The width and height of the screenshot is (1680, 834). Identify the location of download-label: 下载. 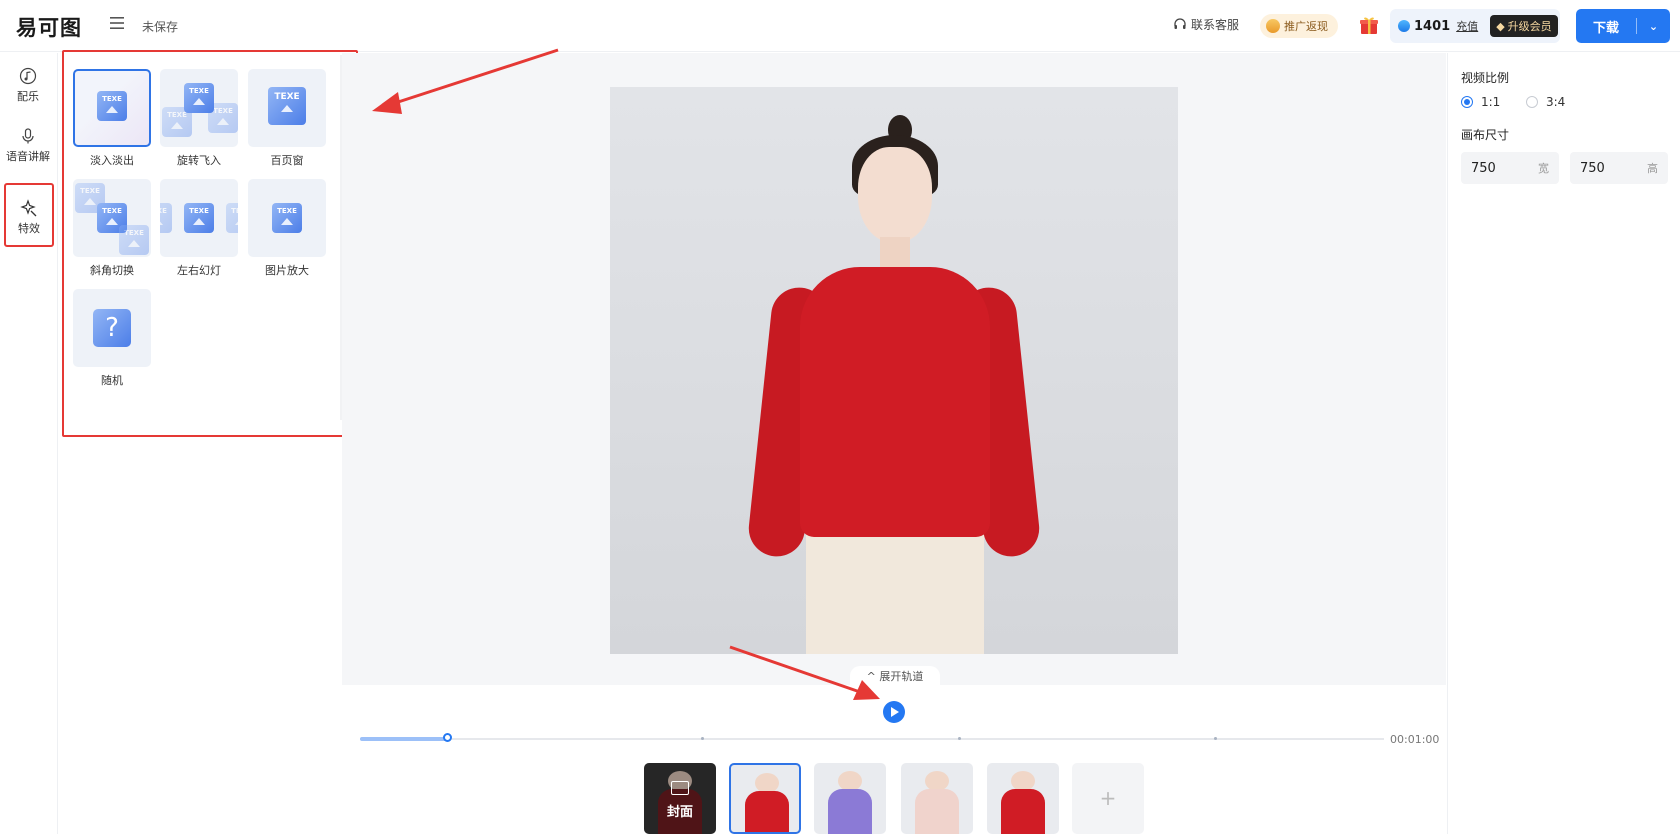
(1605, 28).